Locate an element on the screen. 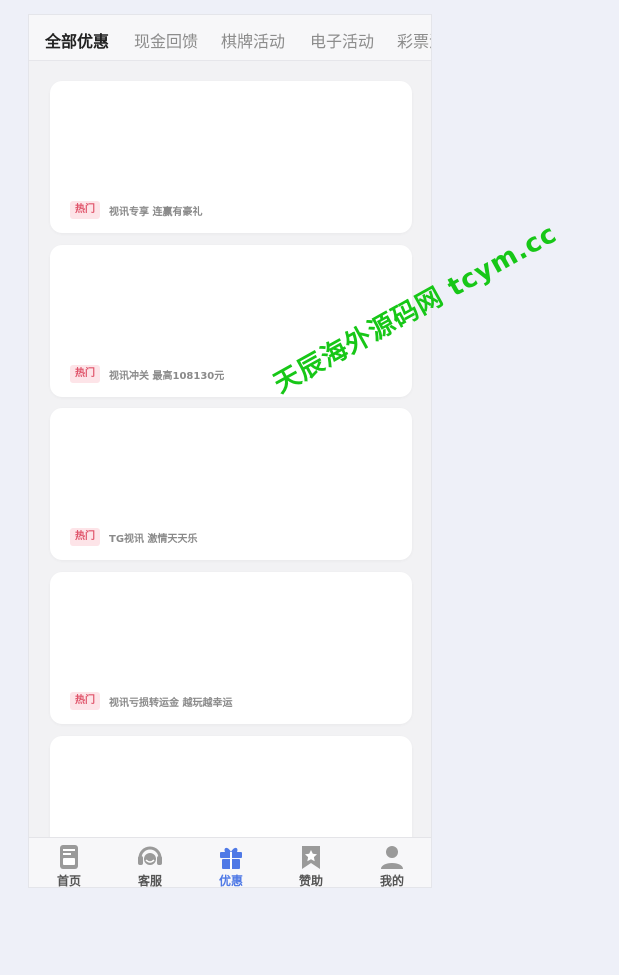 The width and height of the screenshot is (619, 975). tab-card-games: 棋牌活动 is located at coordinates (253, 42).